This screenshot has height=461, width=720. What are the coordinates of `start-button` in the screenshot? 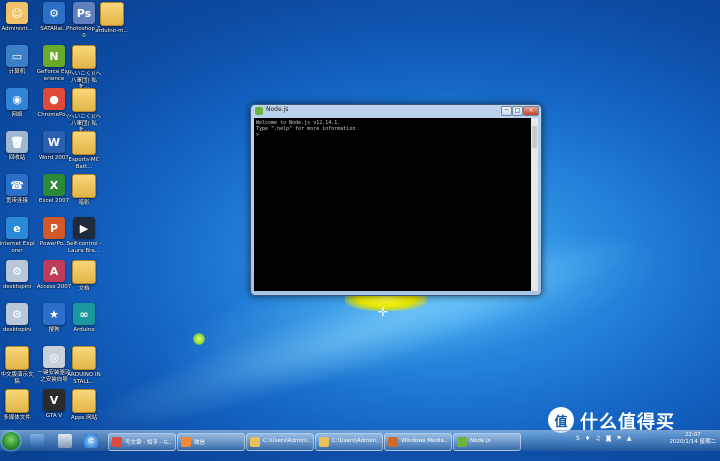 It's located at (11, 441).